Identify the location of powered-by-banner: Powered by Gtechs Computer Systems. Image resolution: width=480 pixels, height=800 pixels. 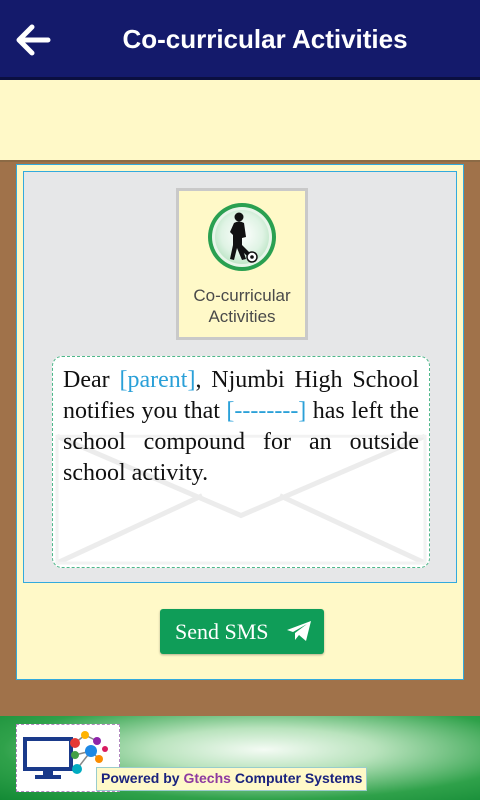
(232, 779).